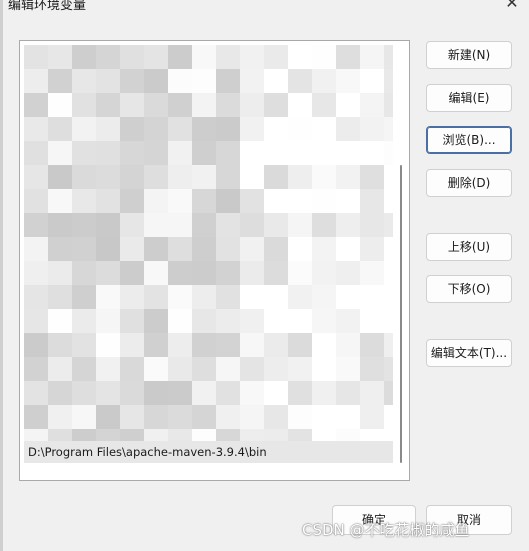 The width and height of the screenshot is (529, 551). What do you see at coordinates (469, 183) in the screenshot?
I see `delete-button: 删除(D)` at bounding box center [469, 183].